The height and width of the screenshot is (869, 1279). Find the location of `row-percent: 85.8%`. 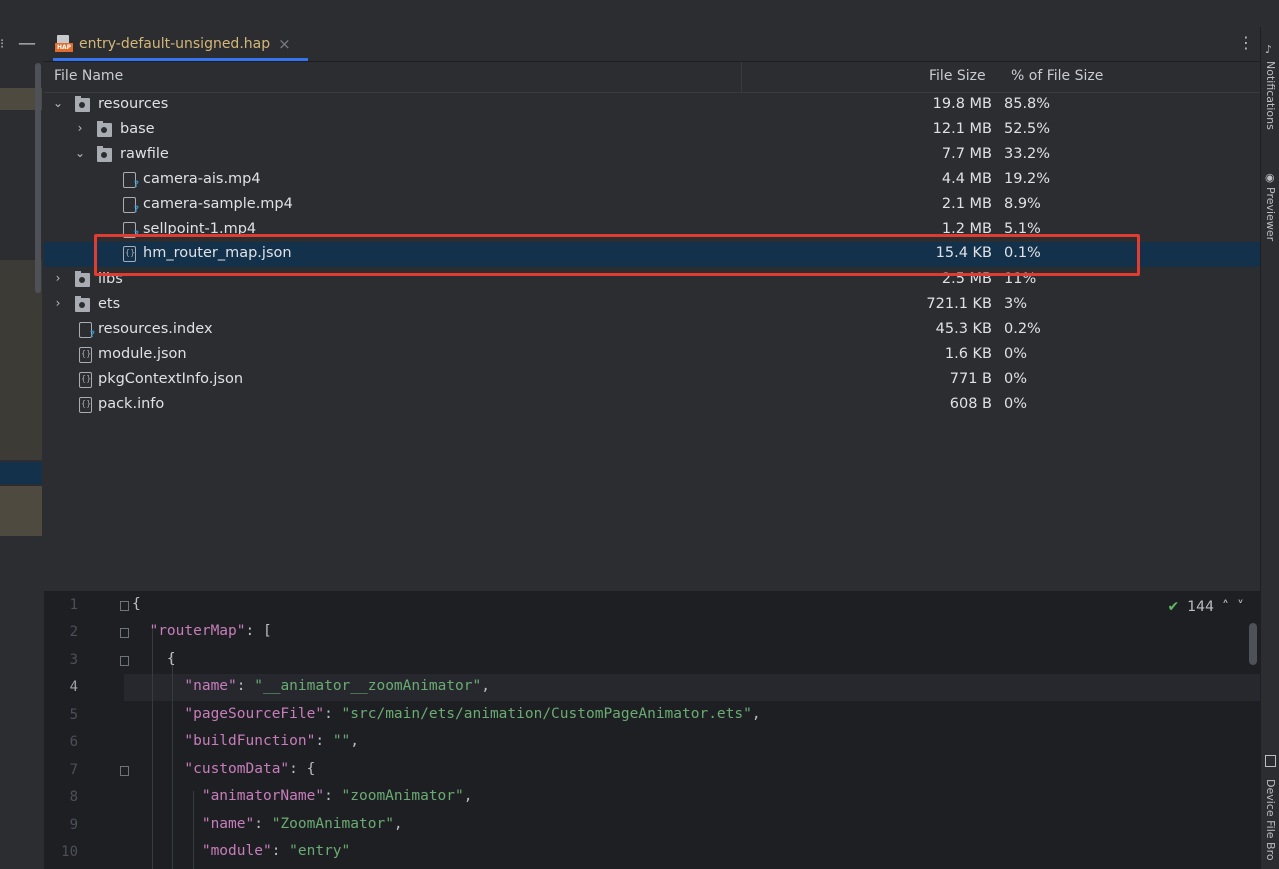

row-percent: 85.8% is located at coordinates (1027, 104).